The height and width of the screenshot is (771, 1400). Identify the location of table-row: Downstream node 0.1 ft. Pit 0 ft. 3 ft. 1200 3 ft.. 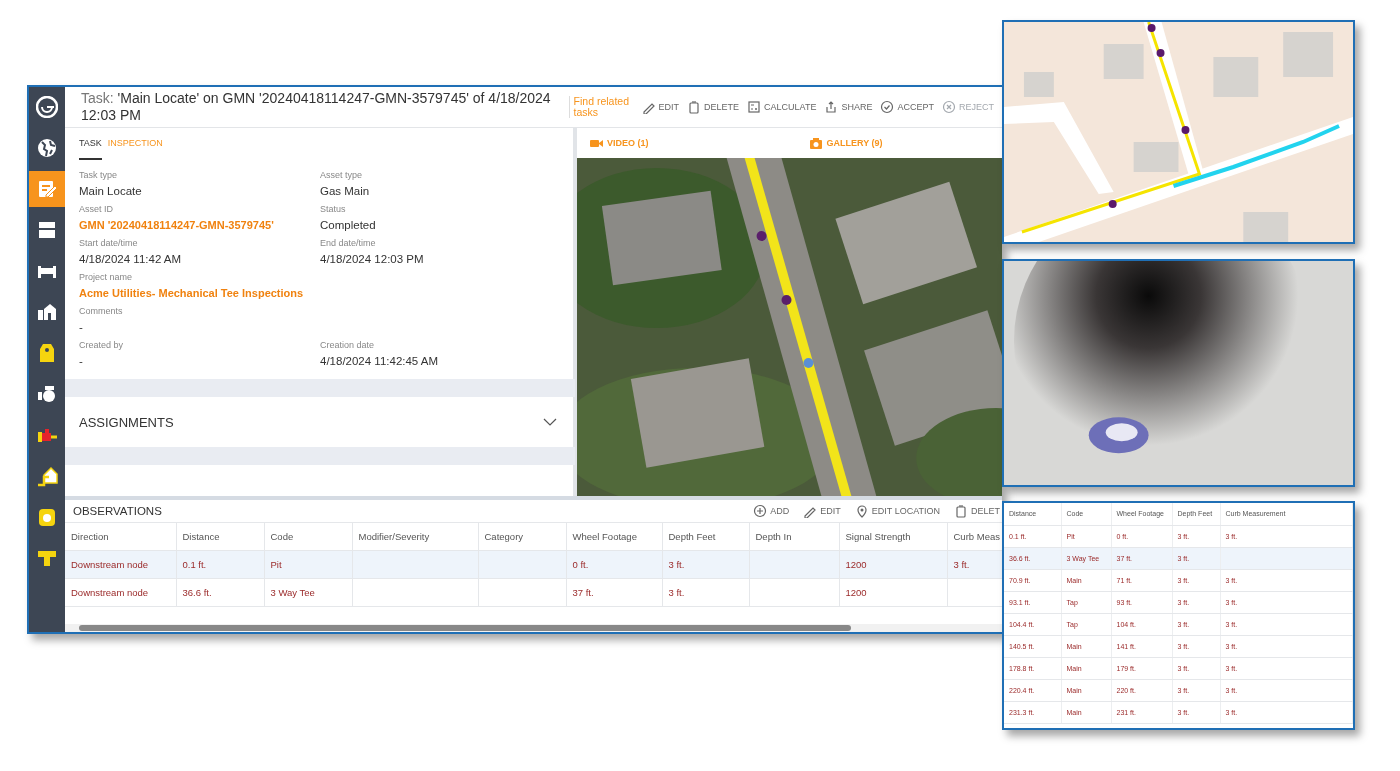
(533, 564).